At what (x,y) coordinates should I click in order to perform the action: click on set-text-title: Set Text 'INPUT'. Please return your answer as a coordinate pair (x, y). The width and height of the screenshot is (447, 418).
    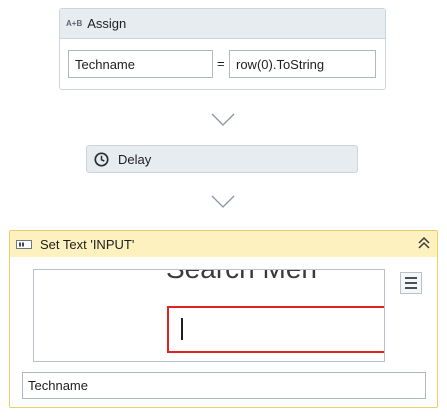
    Looking at the image, I should click on (87, 244).